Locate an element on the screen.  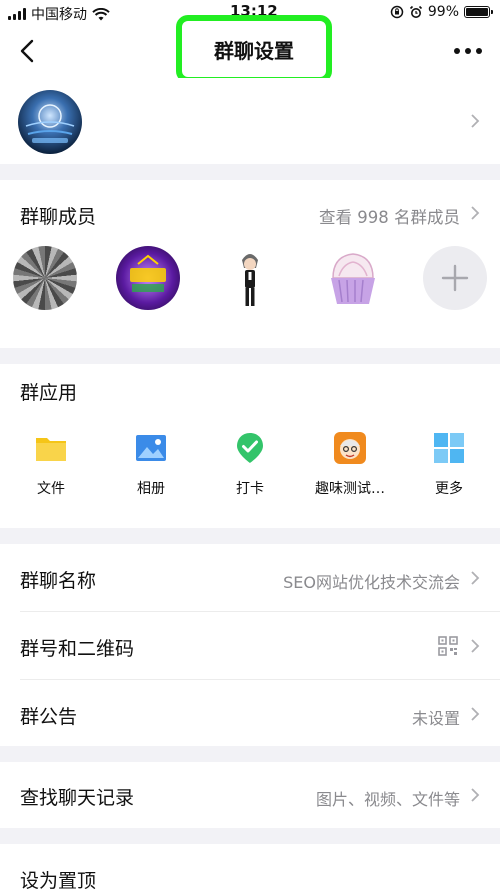
app-checkin: 打卡 is located at coordinates (250, 465).